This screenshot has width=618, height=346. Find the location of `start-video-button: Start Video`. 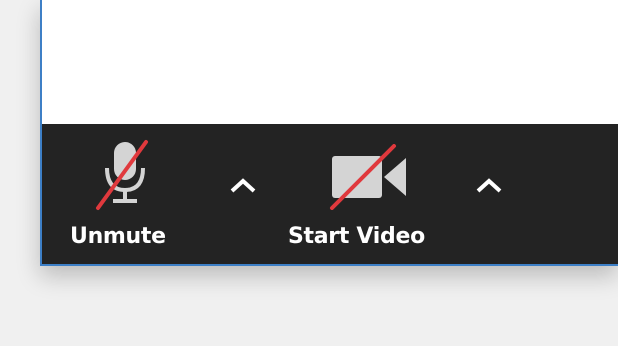

start-video-button: Start Video is located at coordinates (373, 194).